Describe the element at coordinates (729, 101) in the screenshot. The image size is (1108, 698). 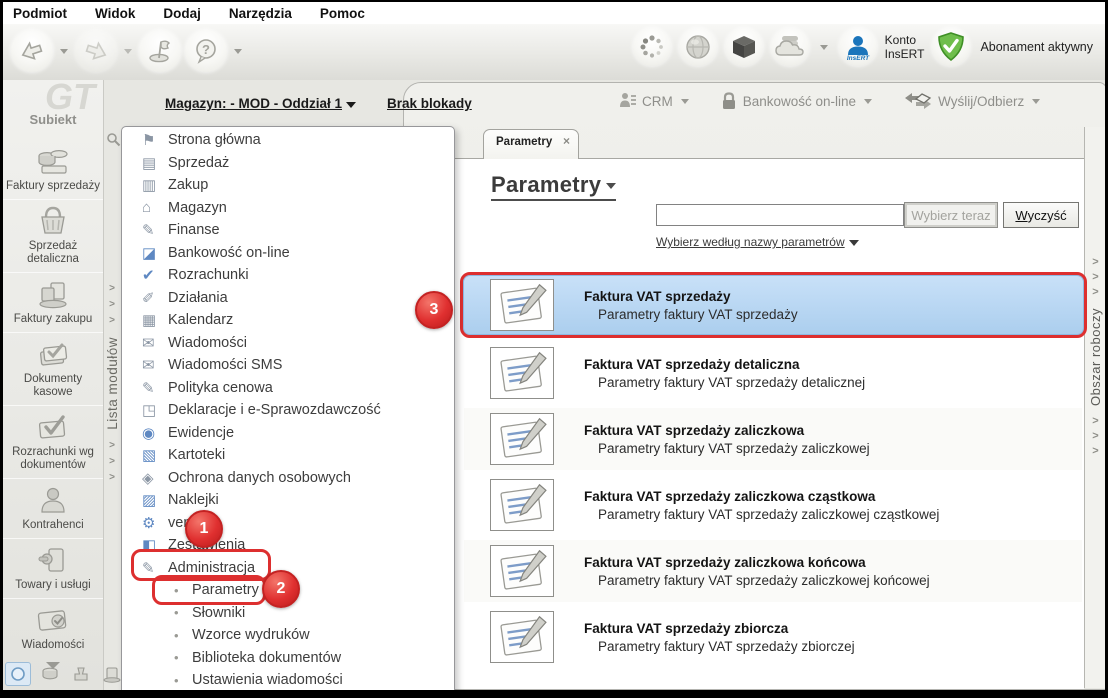
I see `lock-icon` at that location.